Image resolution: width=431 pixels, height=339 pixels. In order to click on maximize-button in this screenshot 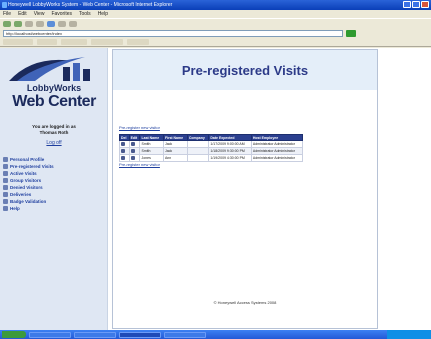, I will do `click(416, 4)`.